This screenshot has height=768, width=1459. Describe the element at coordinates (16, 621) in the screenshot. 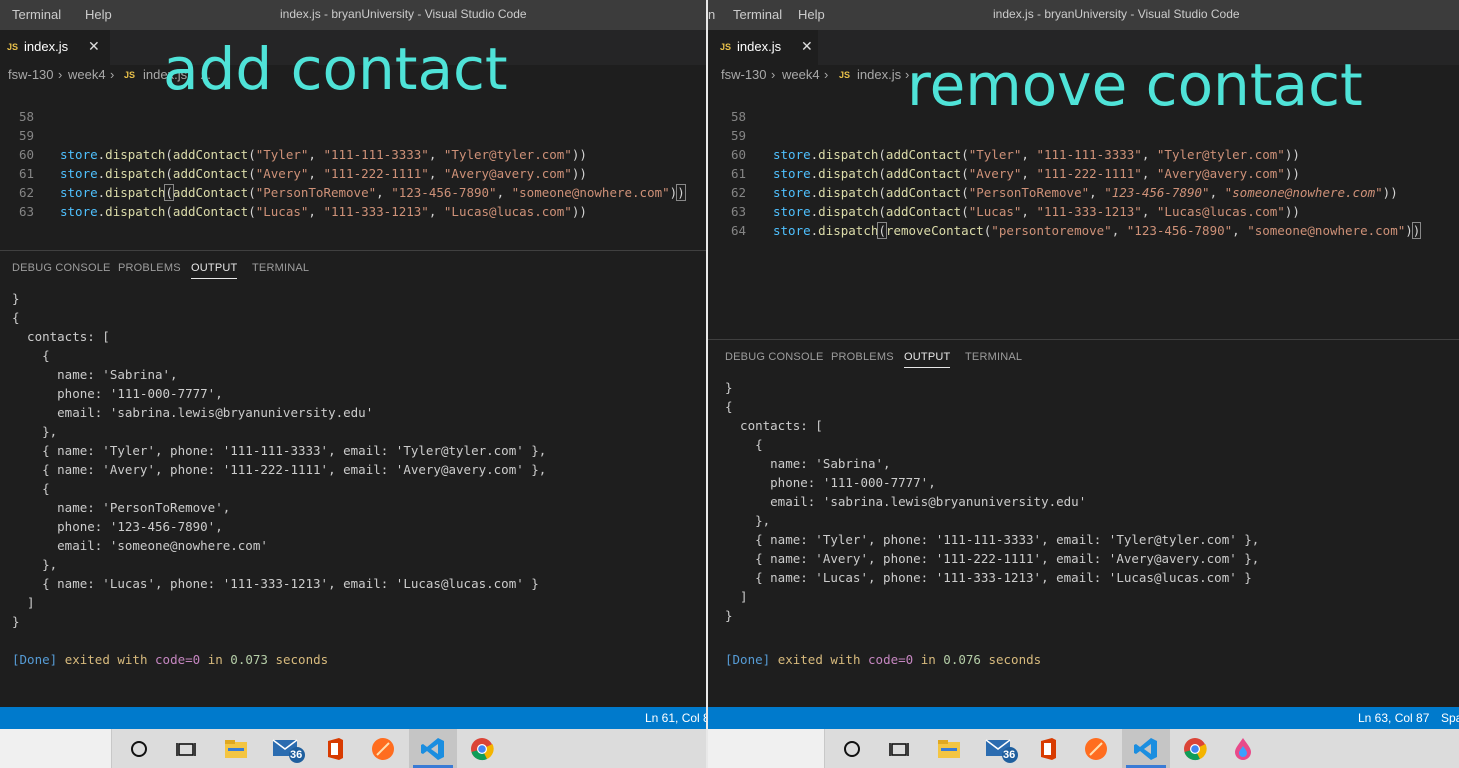

I see `output-line: }` at that location.